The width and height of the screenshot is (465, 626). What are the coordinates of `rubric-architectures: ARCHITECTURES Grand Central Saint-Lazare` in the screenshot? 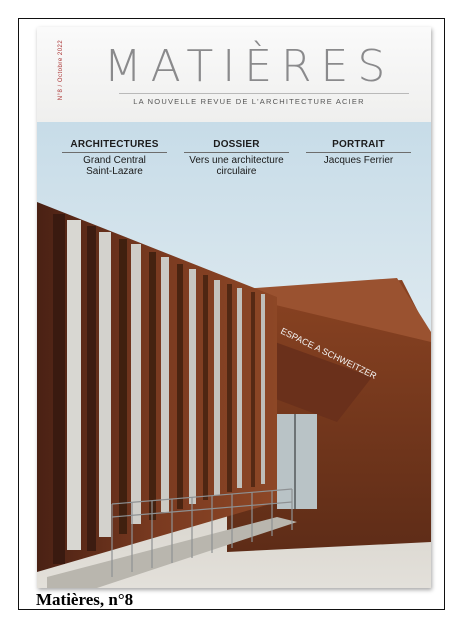 It's located at (114, 158).